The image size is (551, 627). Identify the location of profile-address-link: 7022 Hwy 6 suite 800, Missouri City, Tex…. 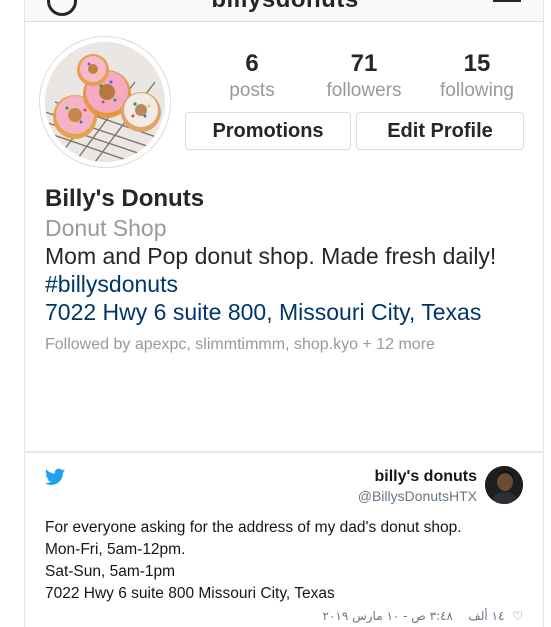
(290, 312).